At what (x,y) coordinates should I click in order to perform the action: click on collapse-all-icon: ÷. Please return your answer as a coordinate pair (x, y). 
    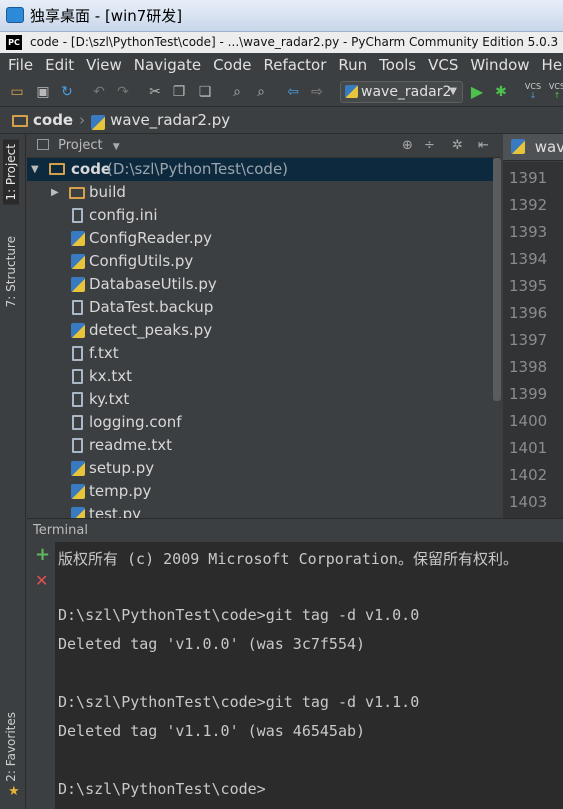
    Looking at the image, I should click on (429, 146).